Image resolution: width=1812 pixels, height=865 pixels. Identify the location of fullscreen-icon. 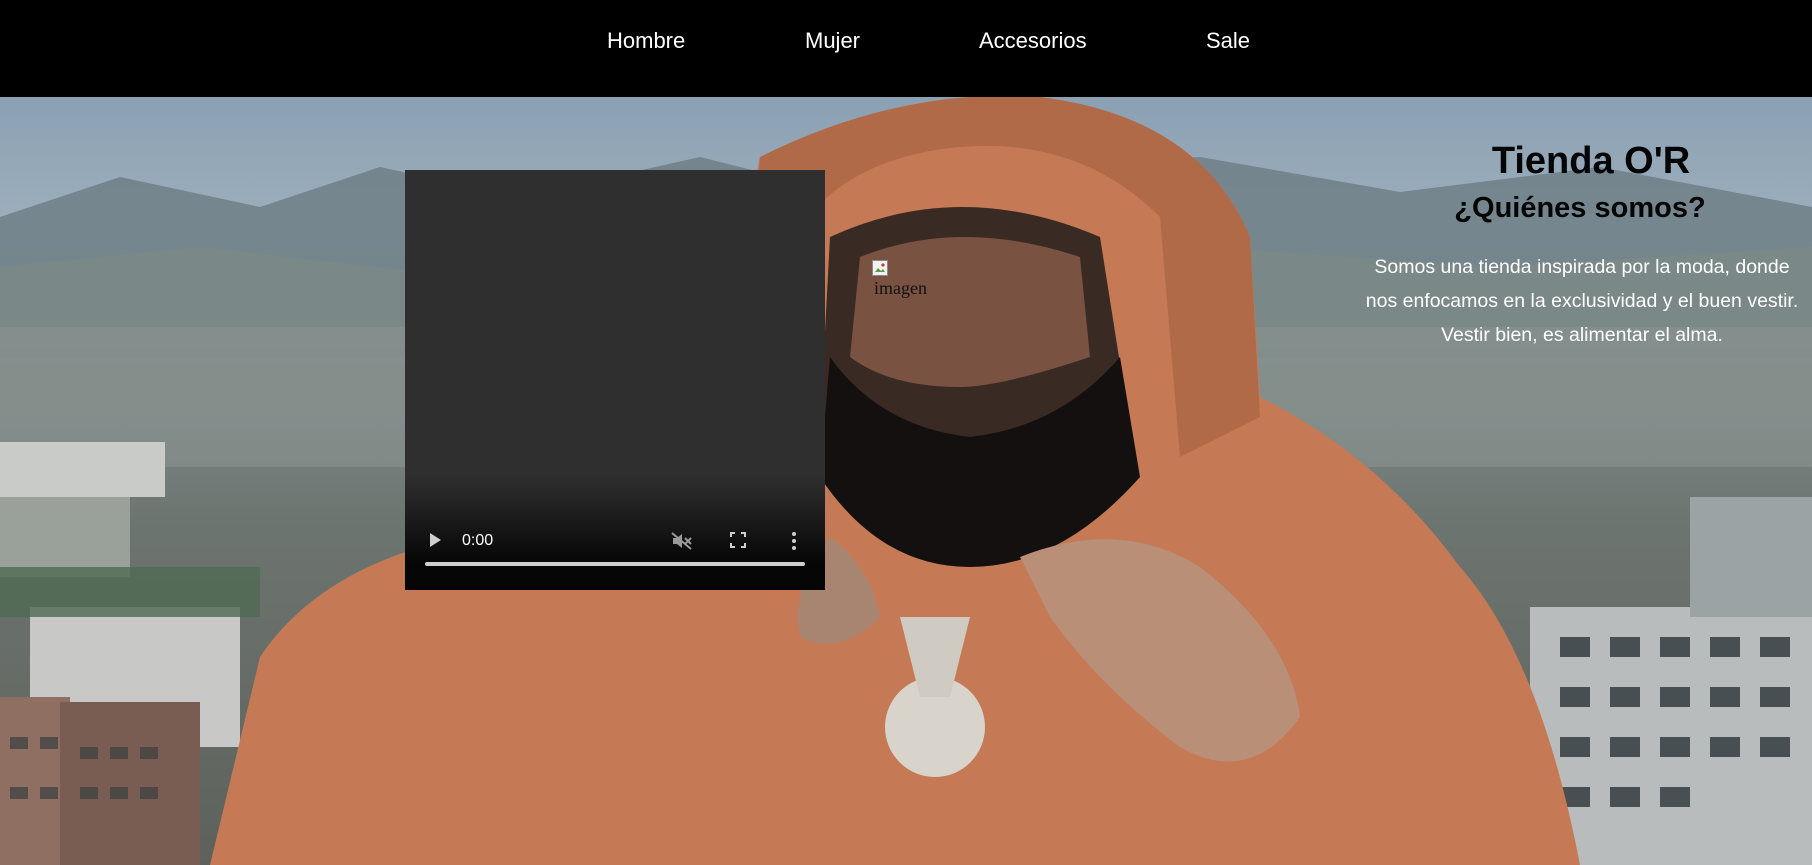
(738, 540).